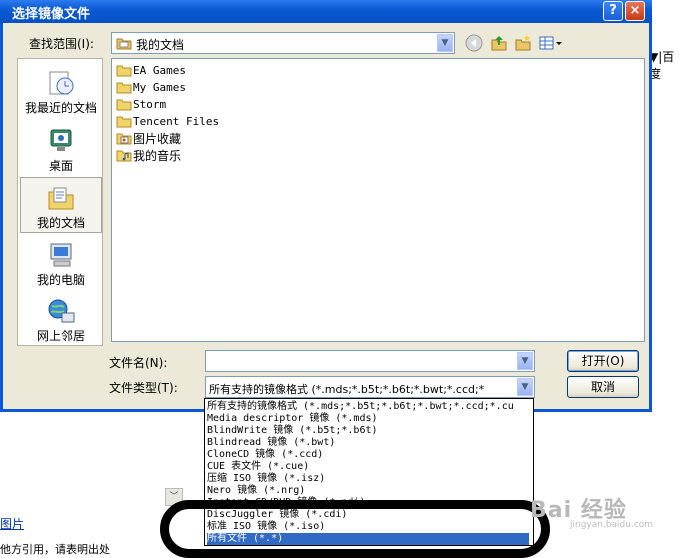 This screenshot has width=684, height=558. I want to click on lookin-label: 查找范围(I):, so click(61, 44).